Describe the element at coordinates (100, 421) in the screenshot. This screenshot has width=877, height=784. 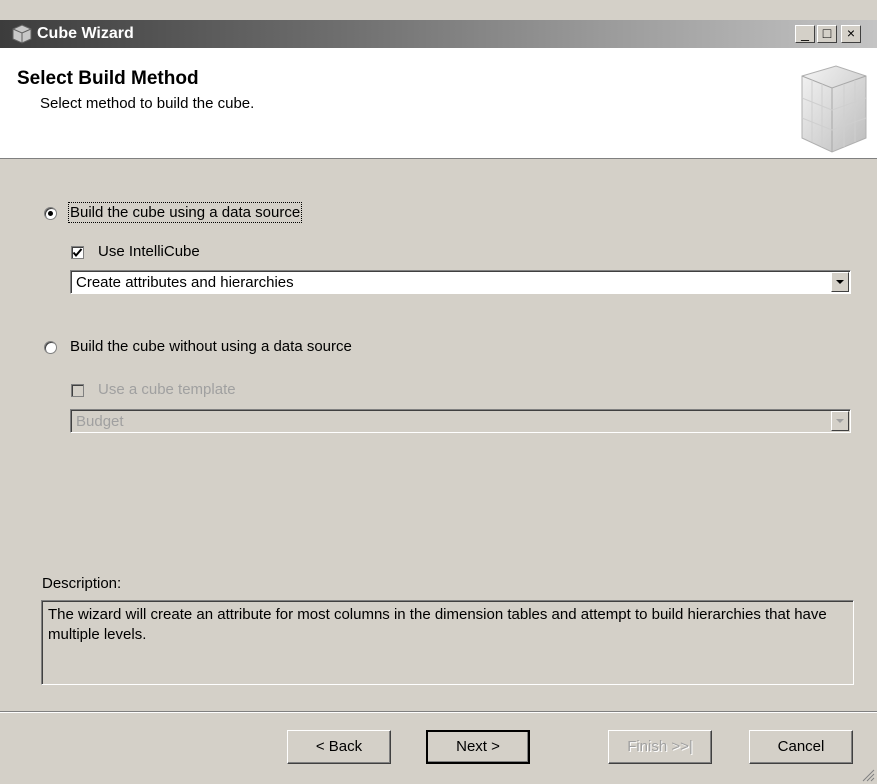
I see `cube-template-value: Budget` at that location.